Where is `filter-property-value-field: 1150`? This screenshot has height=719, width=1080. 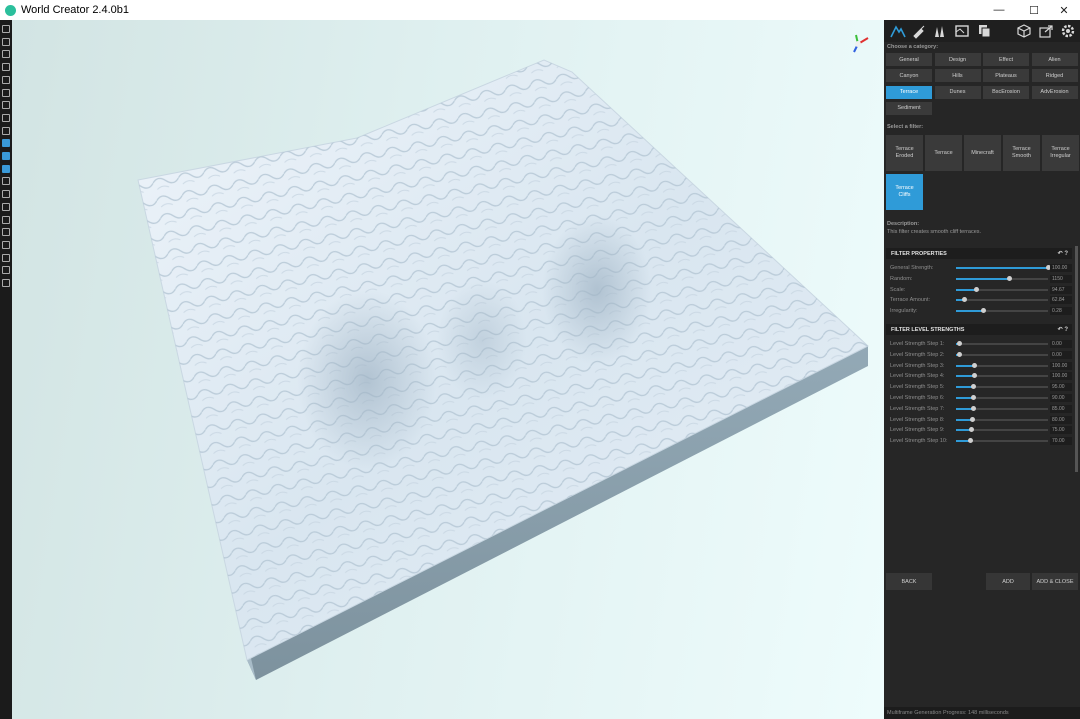 filter-property-value-field: 1150 is located at coordinates (1061, 278).